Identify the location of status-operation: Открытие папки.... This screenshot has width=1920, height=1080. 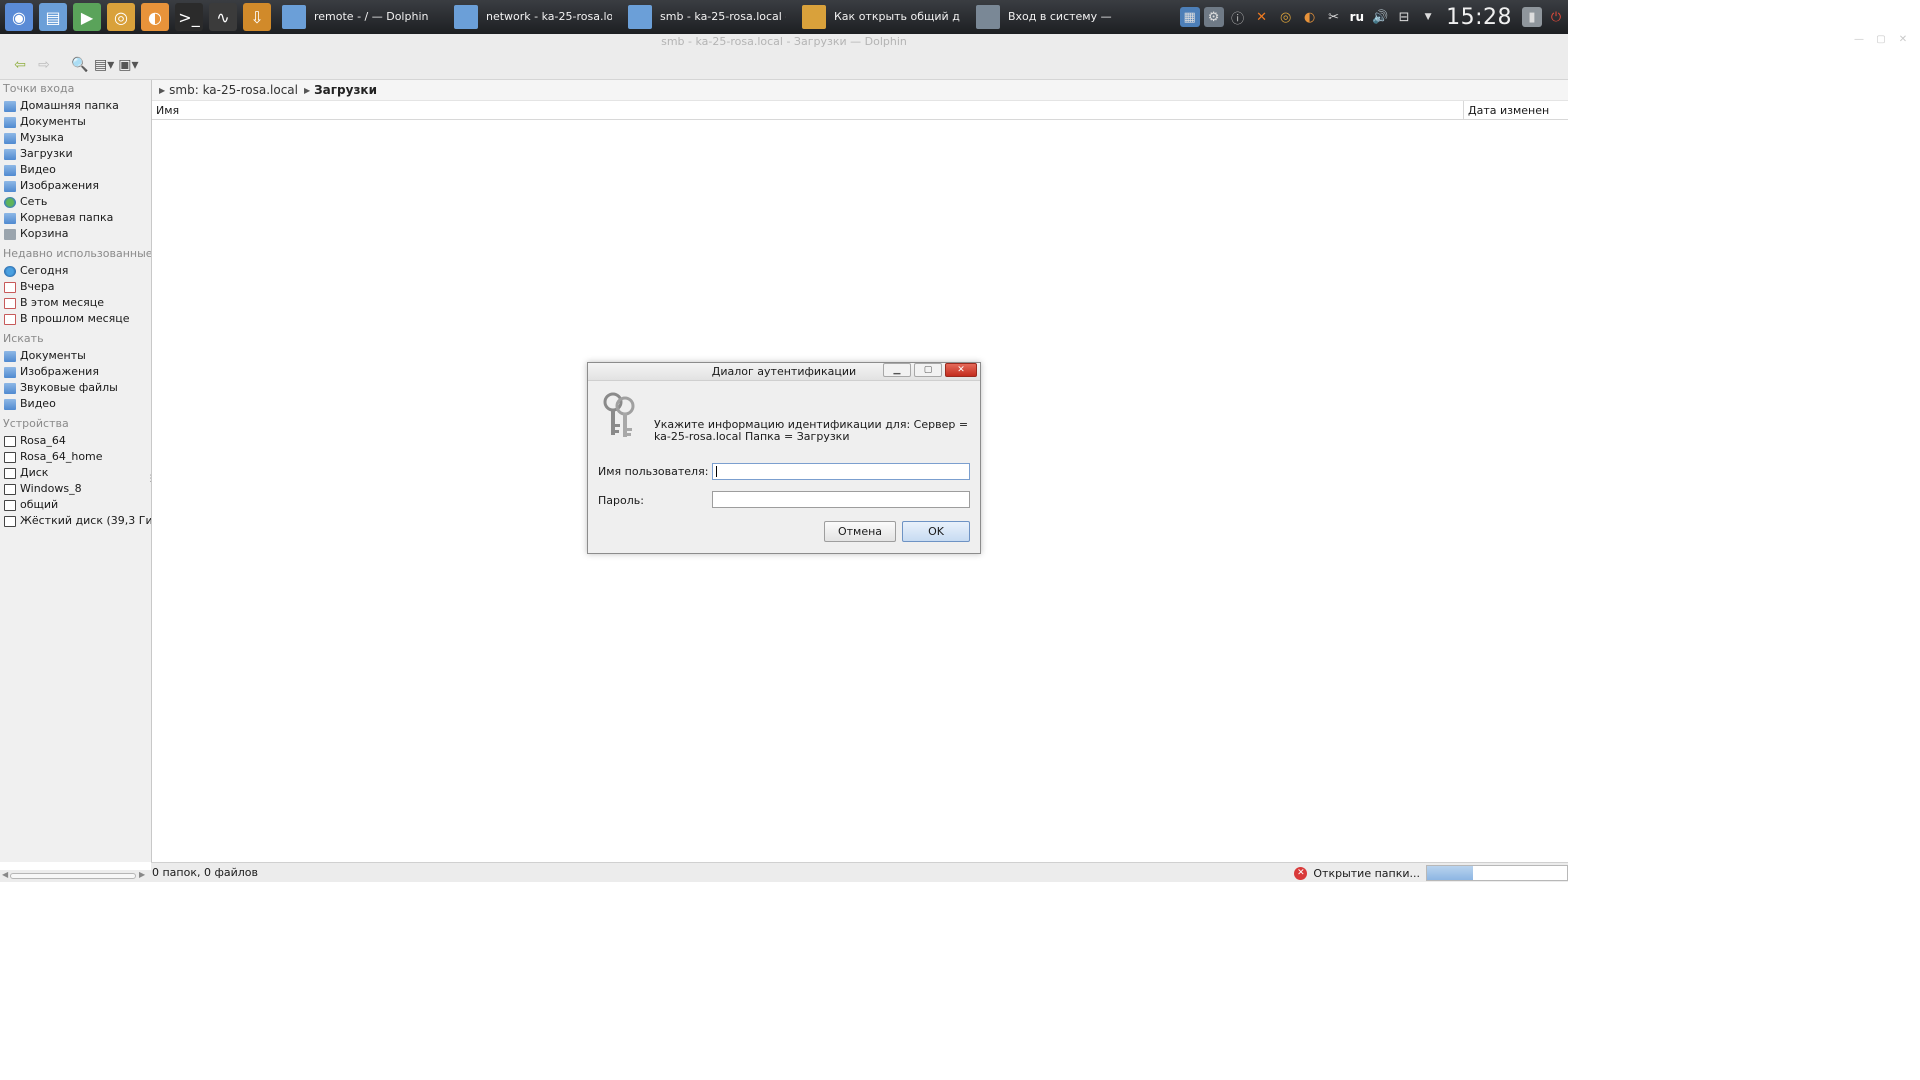
(1366, 873).